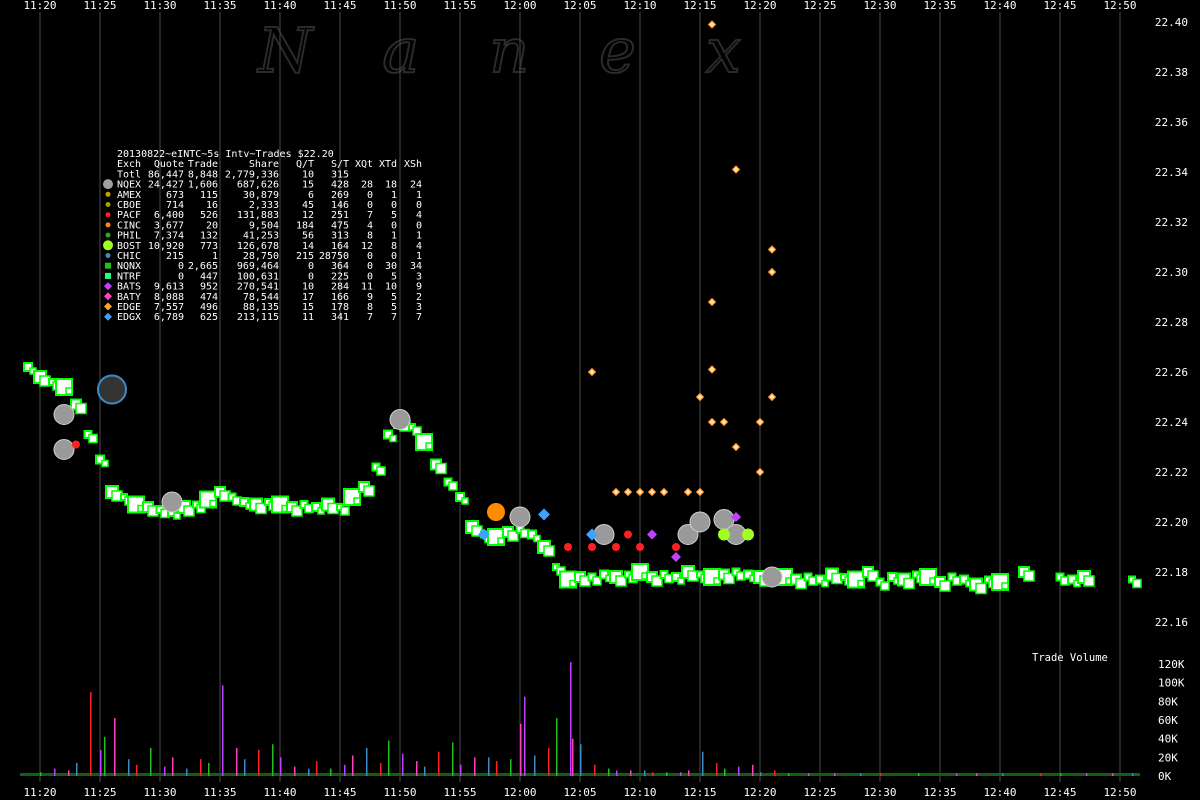 This screenshot has height=800, width=1200. What do you see at coordinates (759, 6) in the screenshot?
I see `x-tick-label: 12:20` at bounding box center [759, 6].